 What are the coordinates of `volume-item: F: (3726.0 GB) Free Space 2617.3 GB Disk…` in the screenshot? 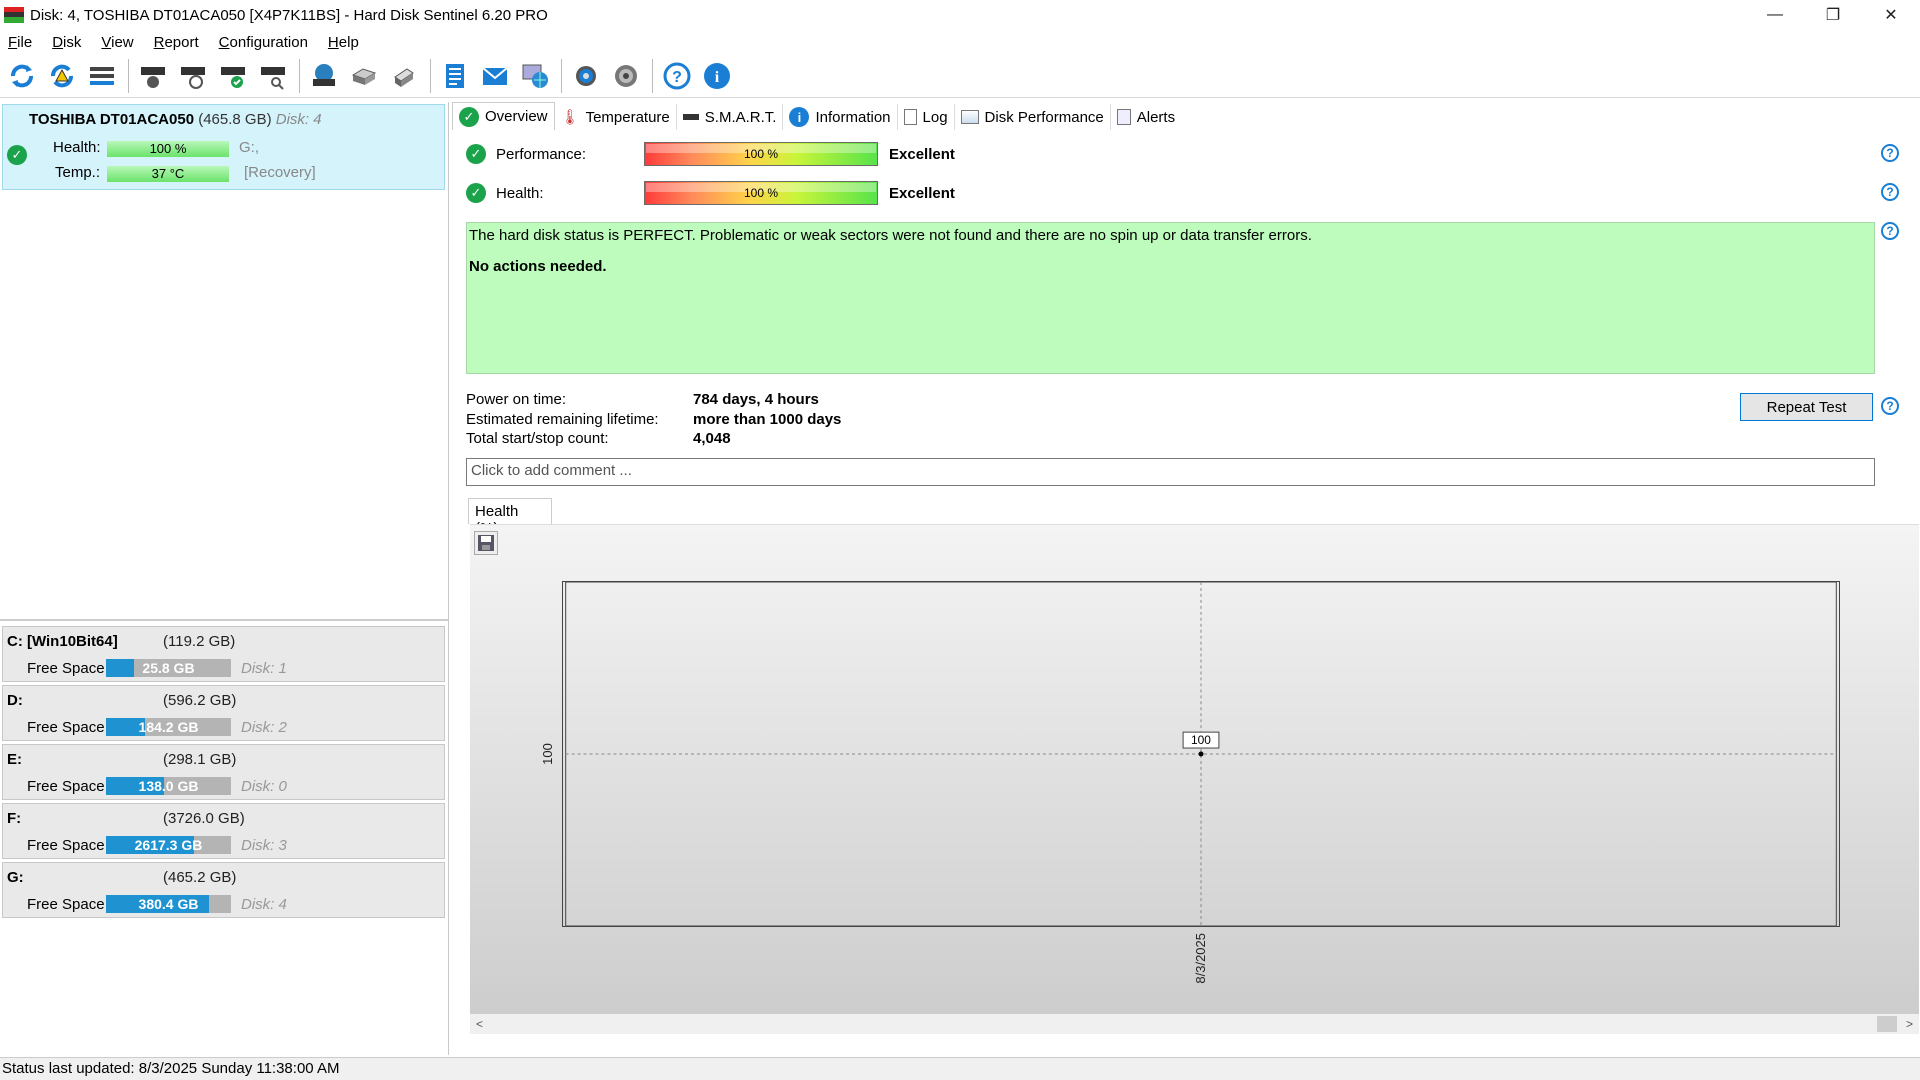 It's located at (223, 831).